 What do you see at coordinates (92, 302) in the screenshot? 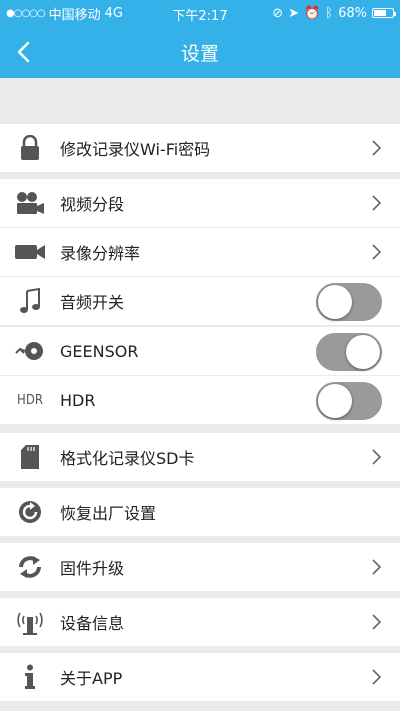
I see `setting-label: 音频开关` at bounding box center [92, 302].